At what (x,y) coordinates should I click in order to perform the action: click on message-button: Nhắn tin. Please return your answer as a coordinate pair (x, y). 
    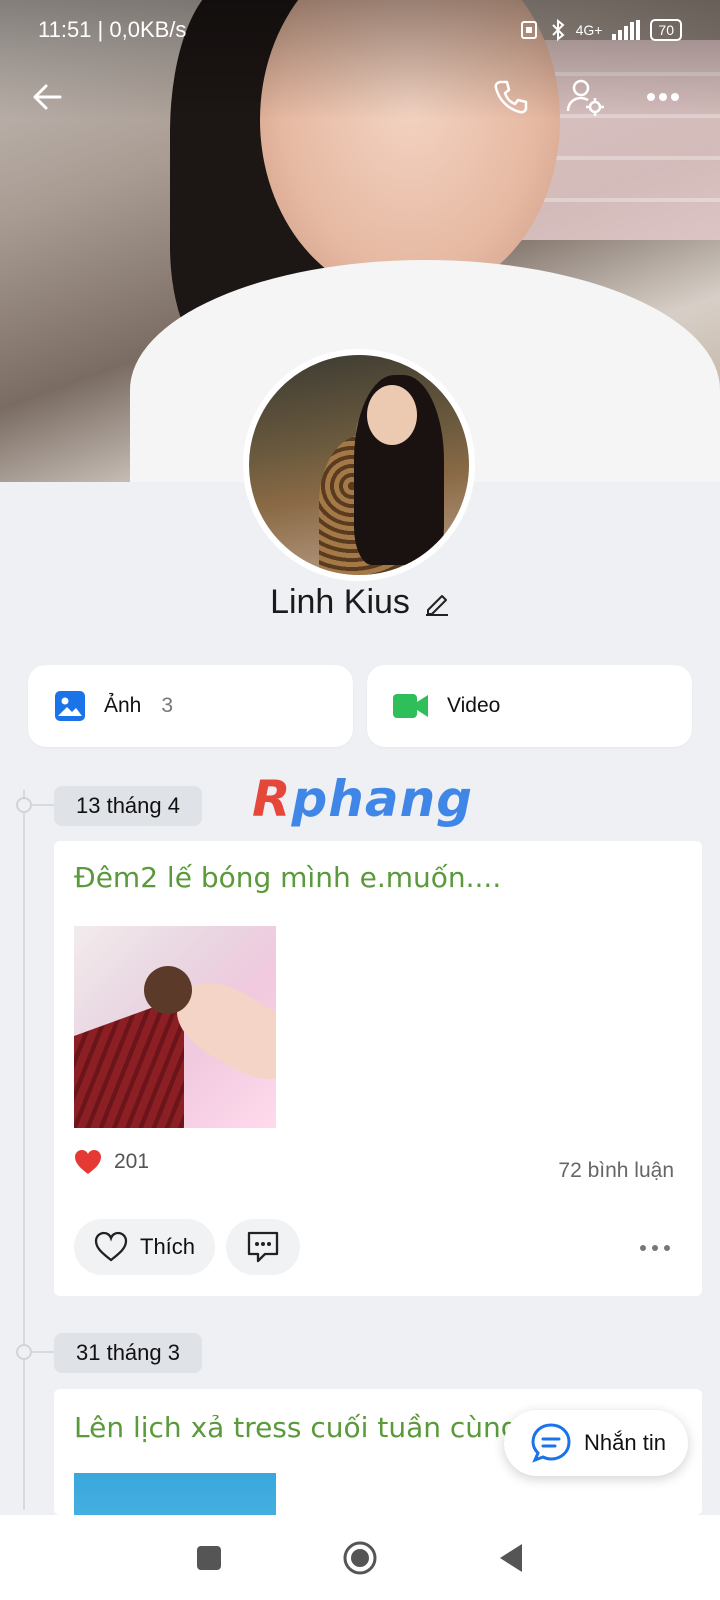
    Looking at the image, I should click on (596, 1443).